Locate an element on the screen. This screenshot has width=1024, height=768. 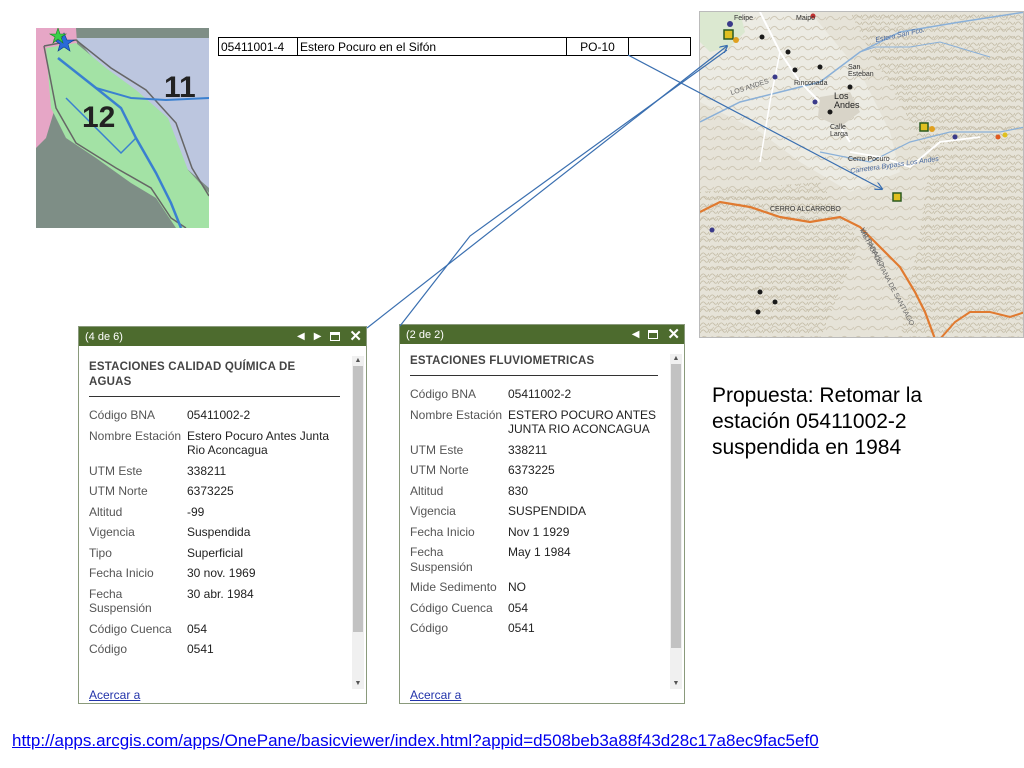
attribute-row: Tipo Superficial is located at coordinates (218, 553).